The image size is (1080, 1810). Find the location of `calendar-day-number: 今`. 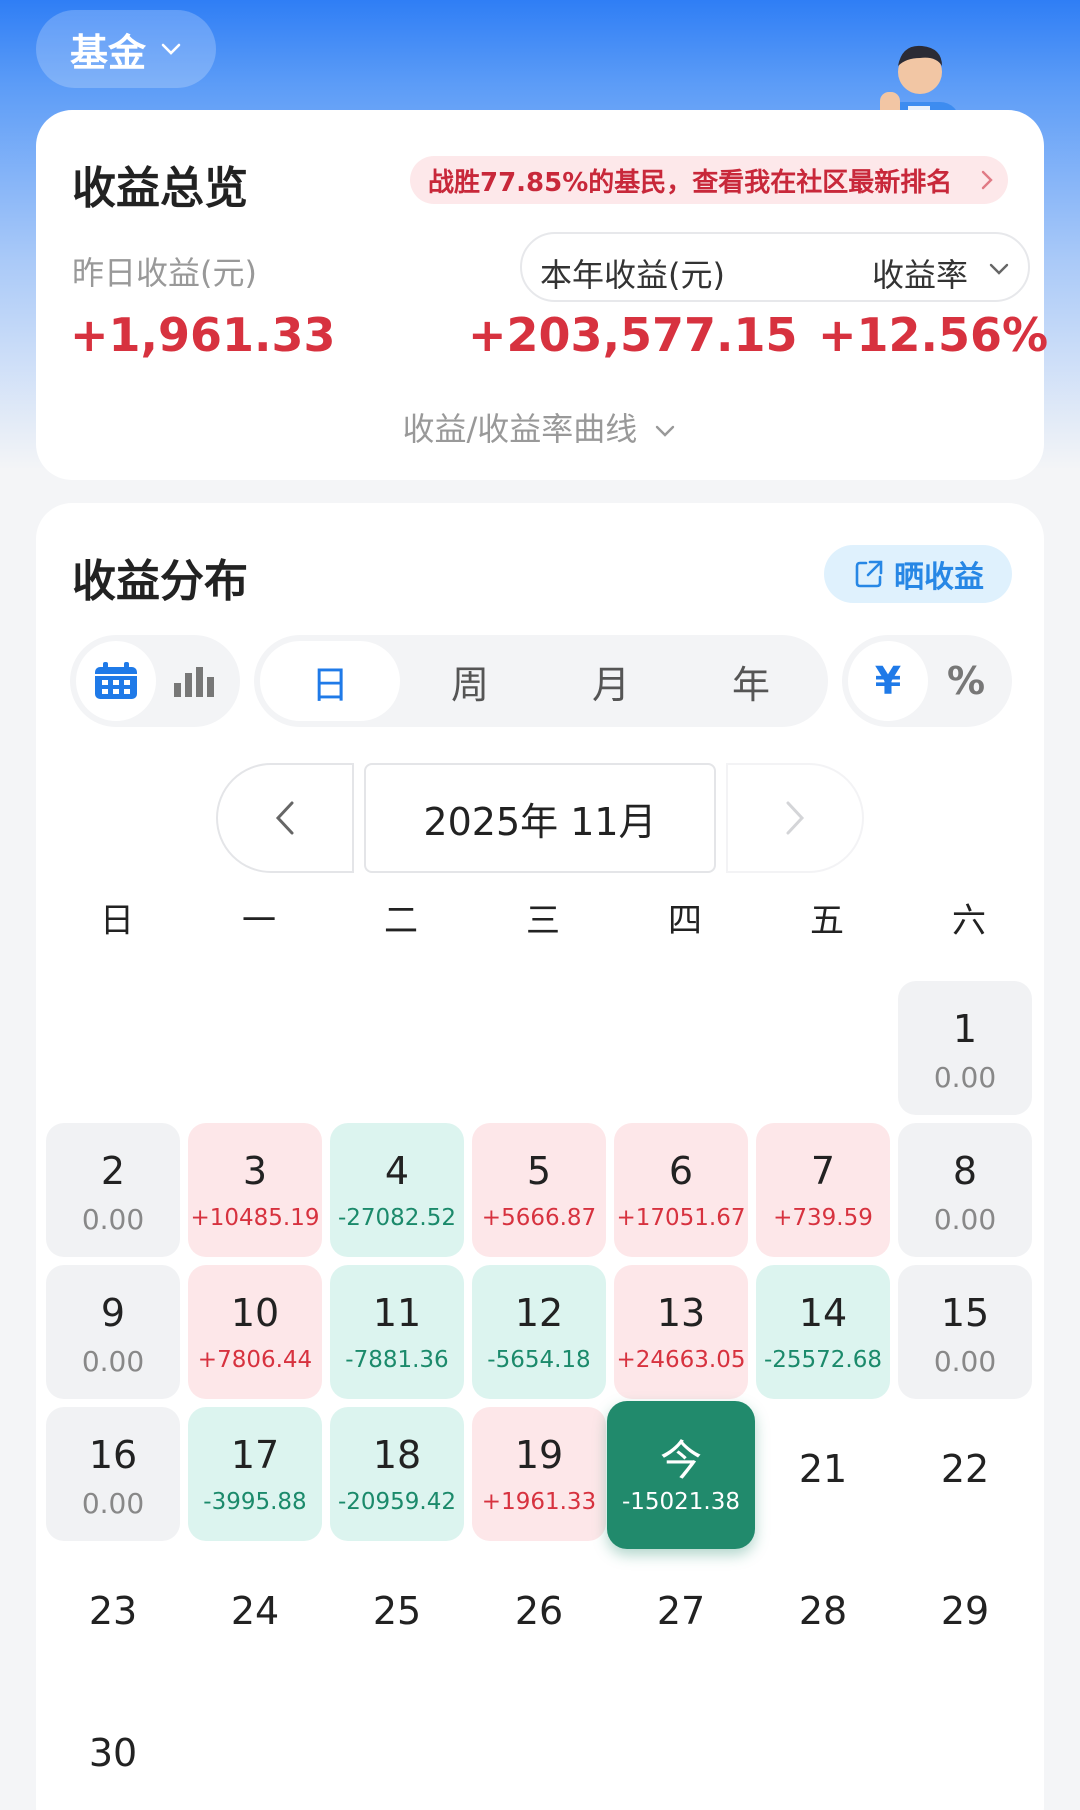

calendar-day-number: 今 is located at coordinates (680, 1460).